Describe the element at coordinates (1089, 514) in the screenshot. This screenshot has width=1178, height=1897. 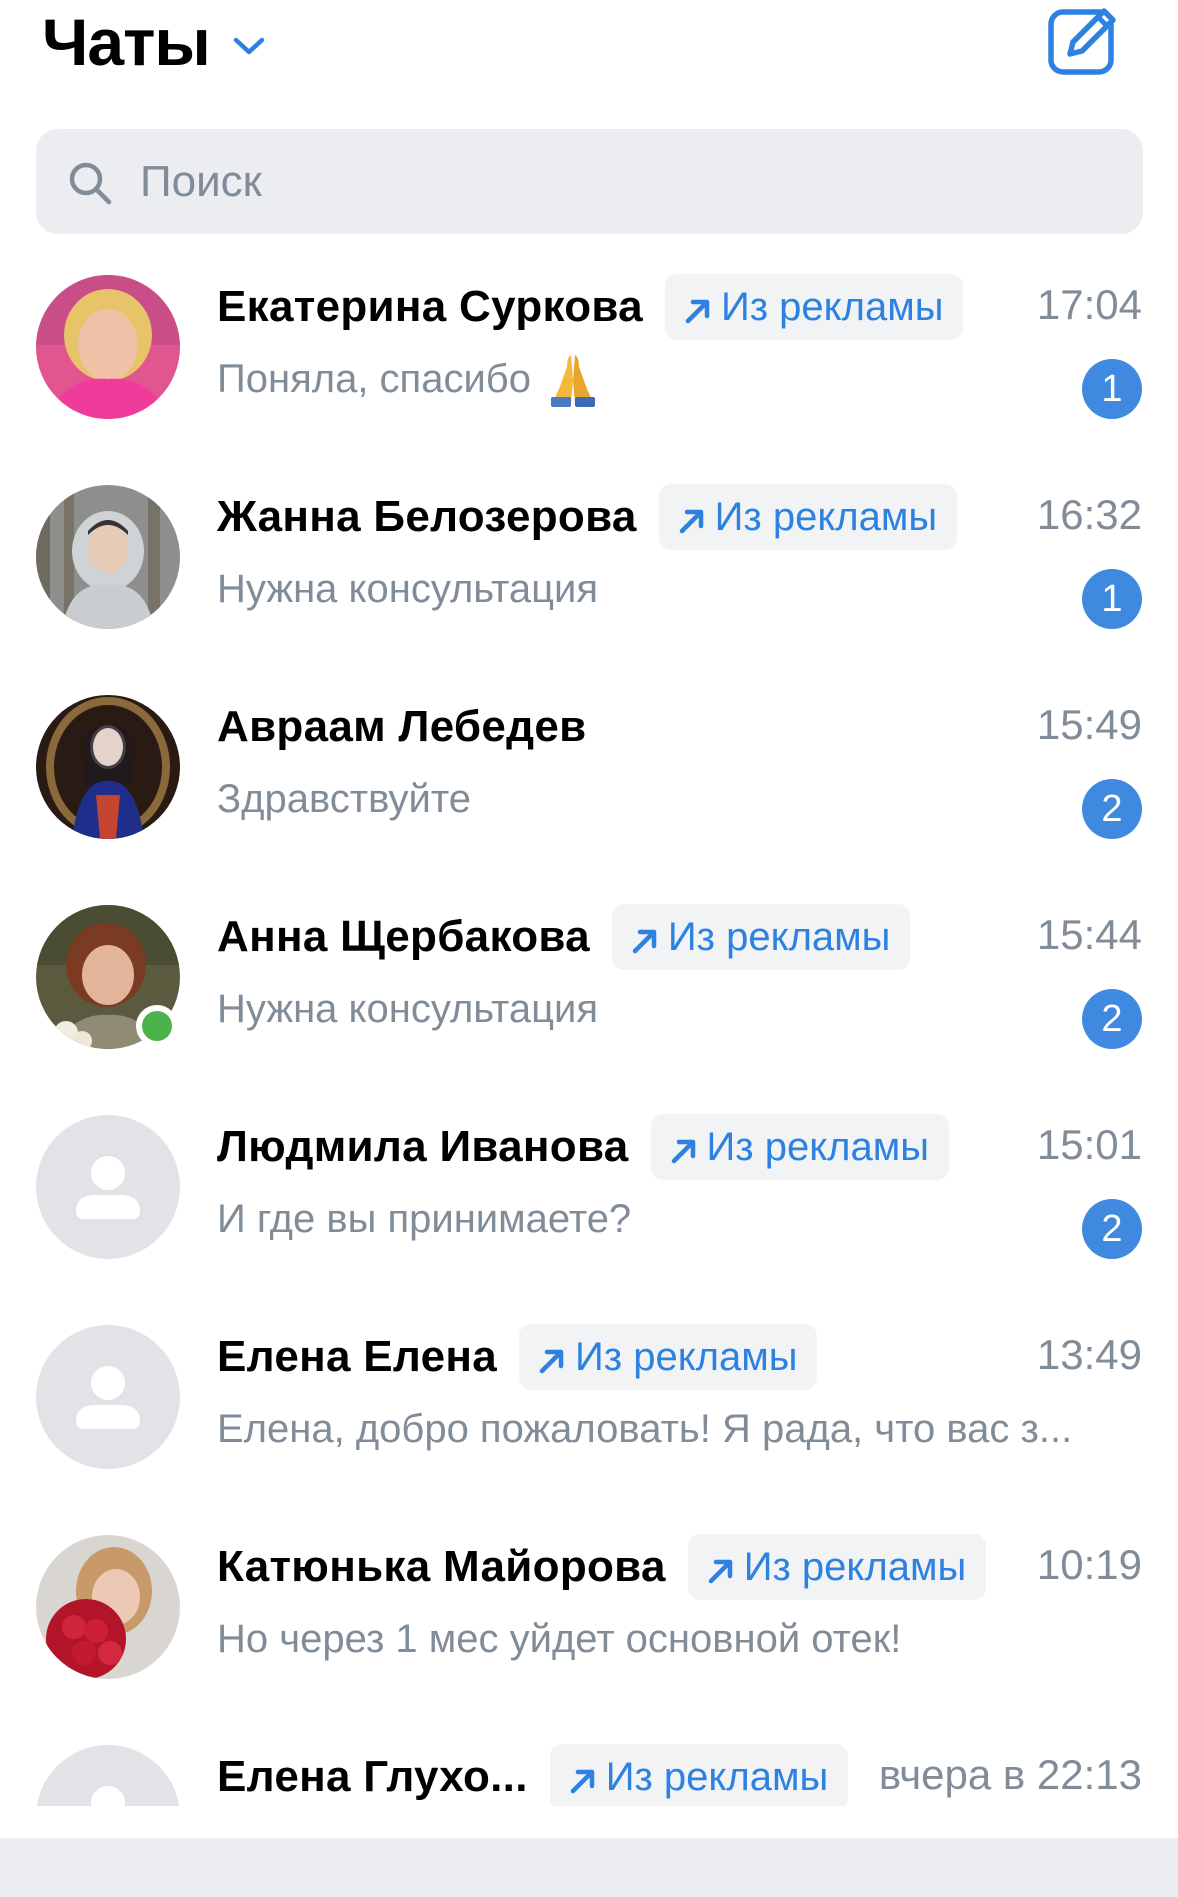
I see `chat-time: 16:32` at that location.